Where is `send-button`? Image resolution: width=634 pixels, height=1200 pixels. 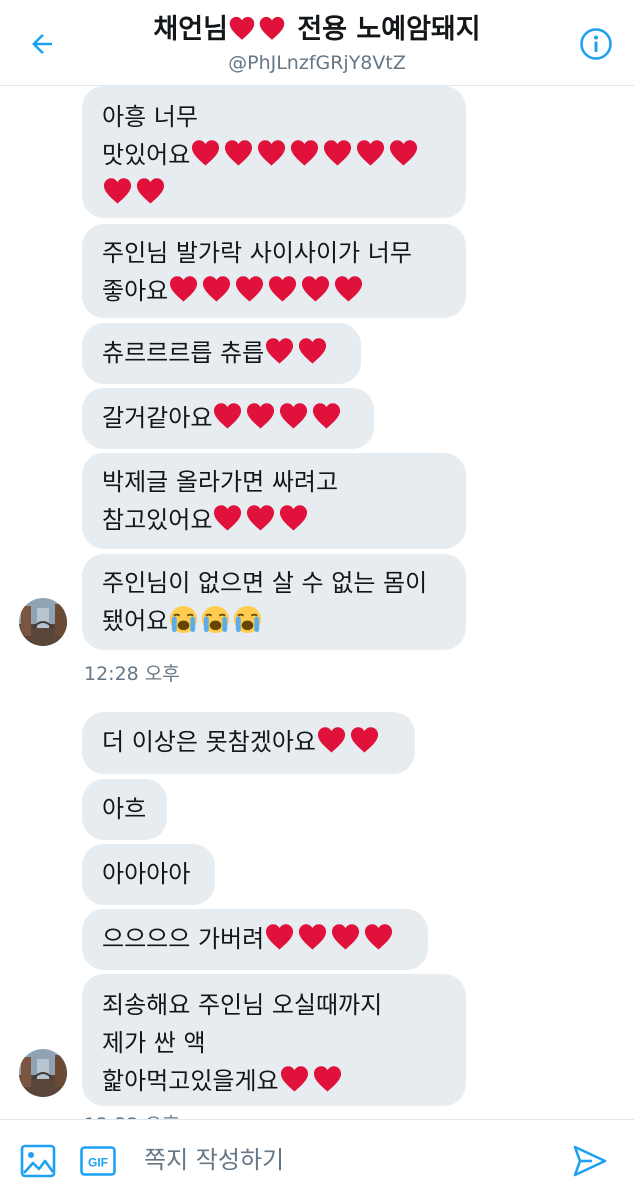 send-button is located at coordinates (590, 1161).